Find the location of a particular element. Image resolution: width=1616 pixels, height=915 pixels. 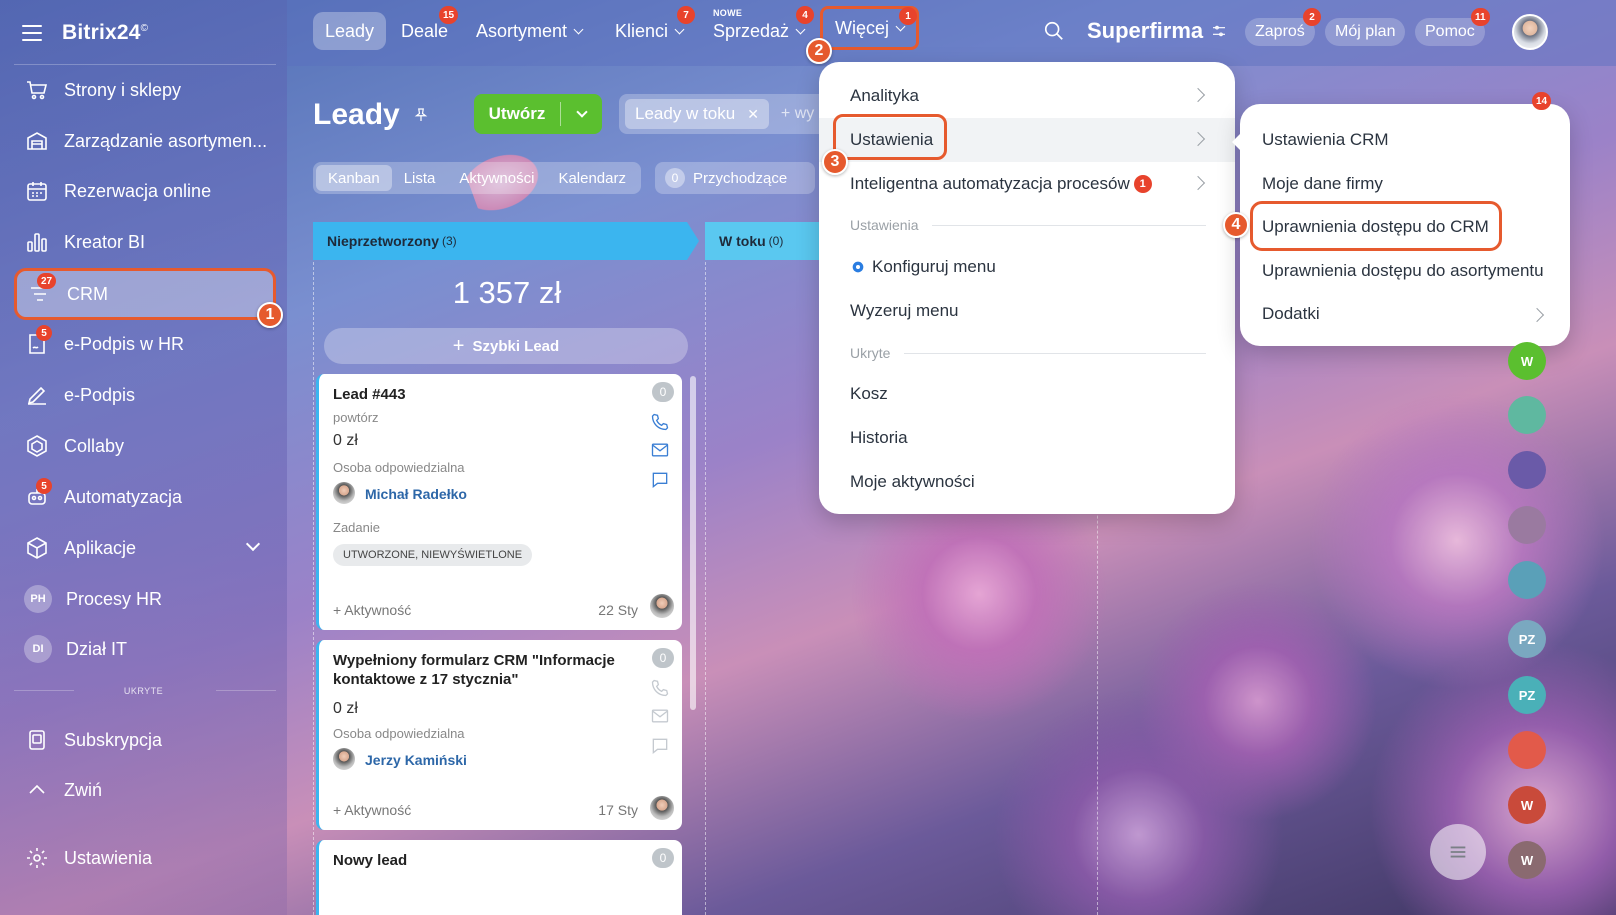

card-title-line2: kontaktowe z 17 stycznia" is located at coordinates (426, 679).